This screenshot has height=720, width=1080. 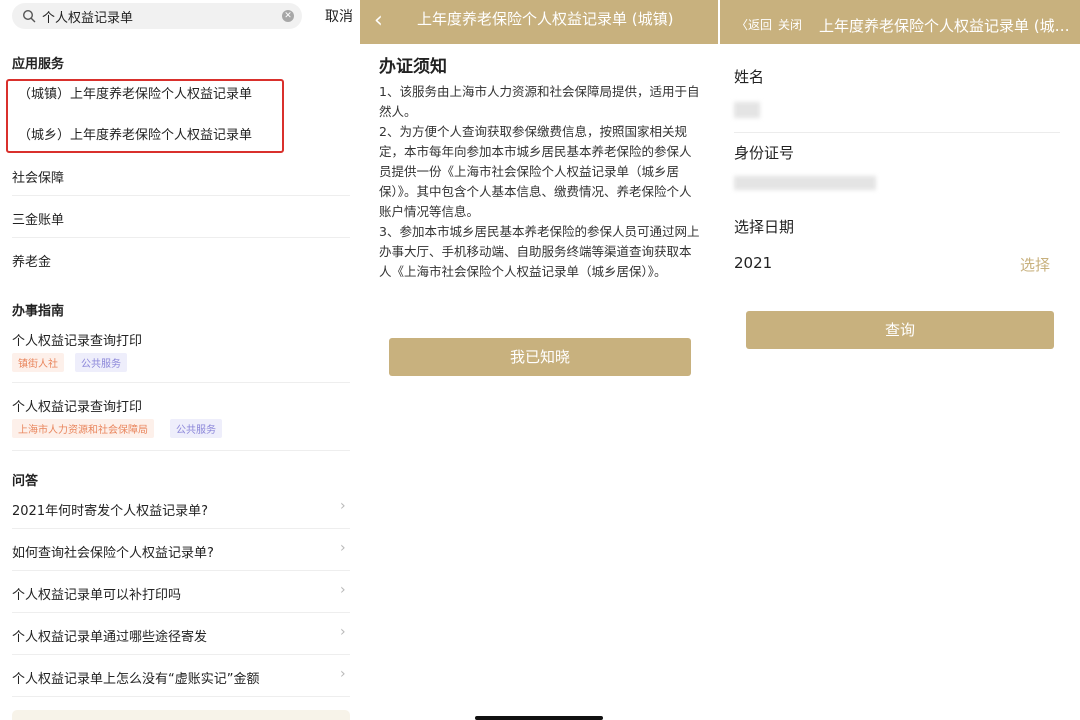 What do you see at coordinates (113, 551) in the screenshot?
I see `qa-item: 如何查询社会保险个人权益记录单?` at bounding box center [113, 551].